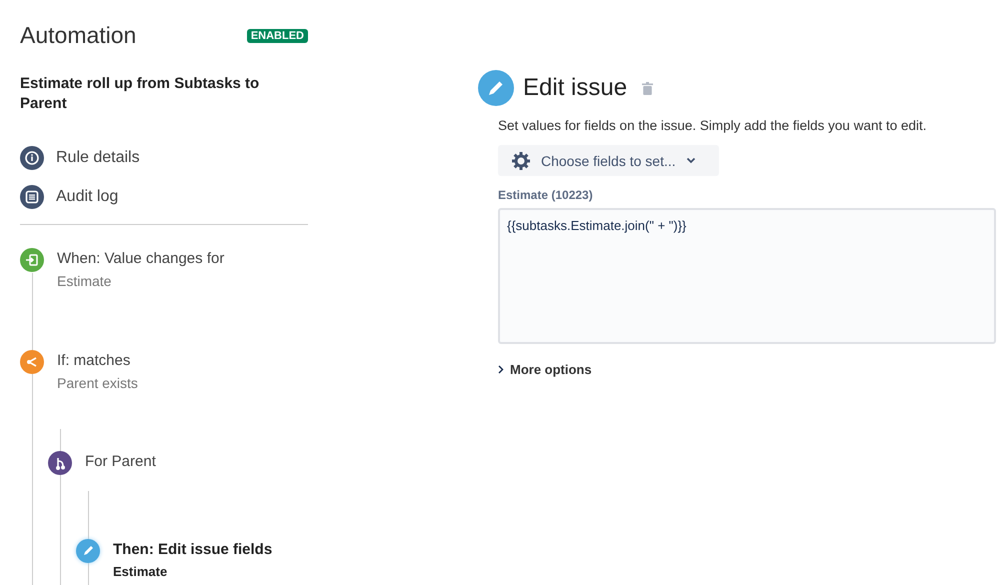 The height and width of the screenshot is (585, 999). Describe the element at coordinates (78, 35) in the screenshot. I see `page-title: Automation` at that location.